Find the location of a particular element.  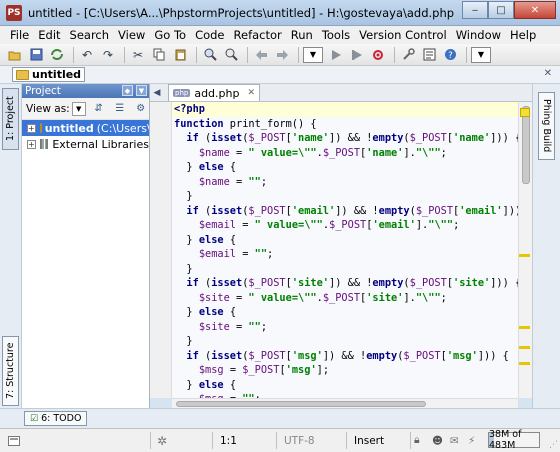

inspection-status-icon is located at coordinates (525, 112).